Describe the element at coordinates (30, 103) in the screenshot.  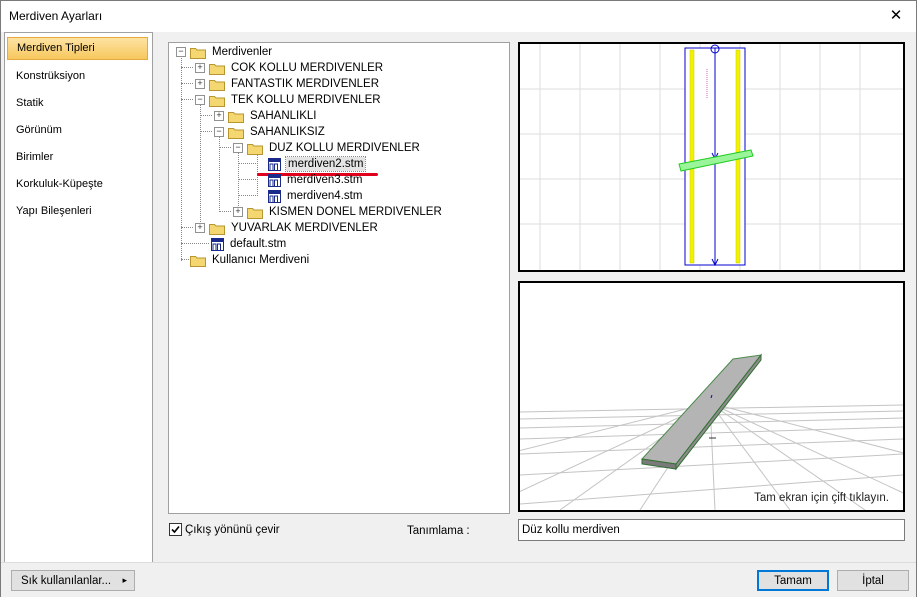
I see `sidebar-item-label: Statik` at that location.